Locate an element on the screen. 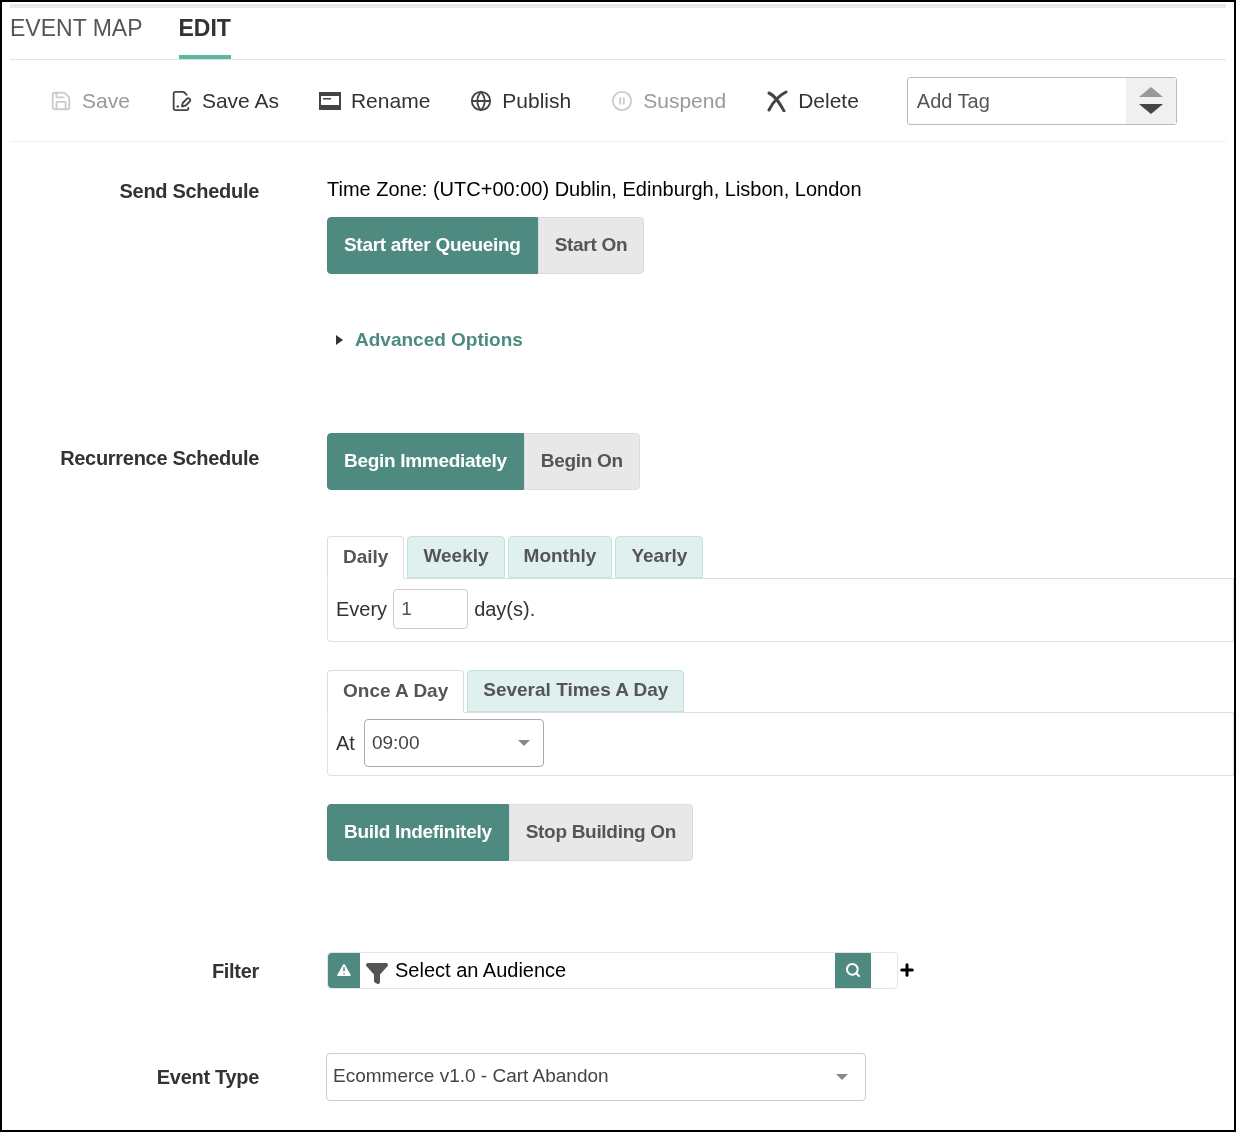 The height and width of the screenshot is (1132, 1236). tab: Monthly is located at coordinates (560, 556).